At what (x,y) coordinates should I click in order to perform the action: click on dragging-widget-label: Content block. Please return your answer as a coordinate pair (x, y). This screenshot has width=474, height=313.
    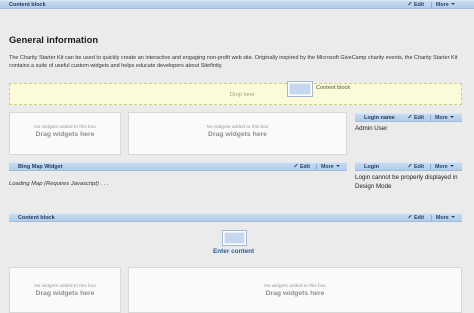
    Looking at the image, I should click on (333, 88).